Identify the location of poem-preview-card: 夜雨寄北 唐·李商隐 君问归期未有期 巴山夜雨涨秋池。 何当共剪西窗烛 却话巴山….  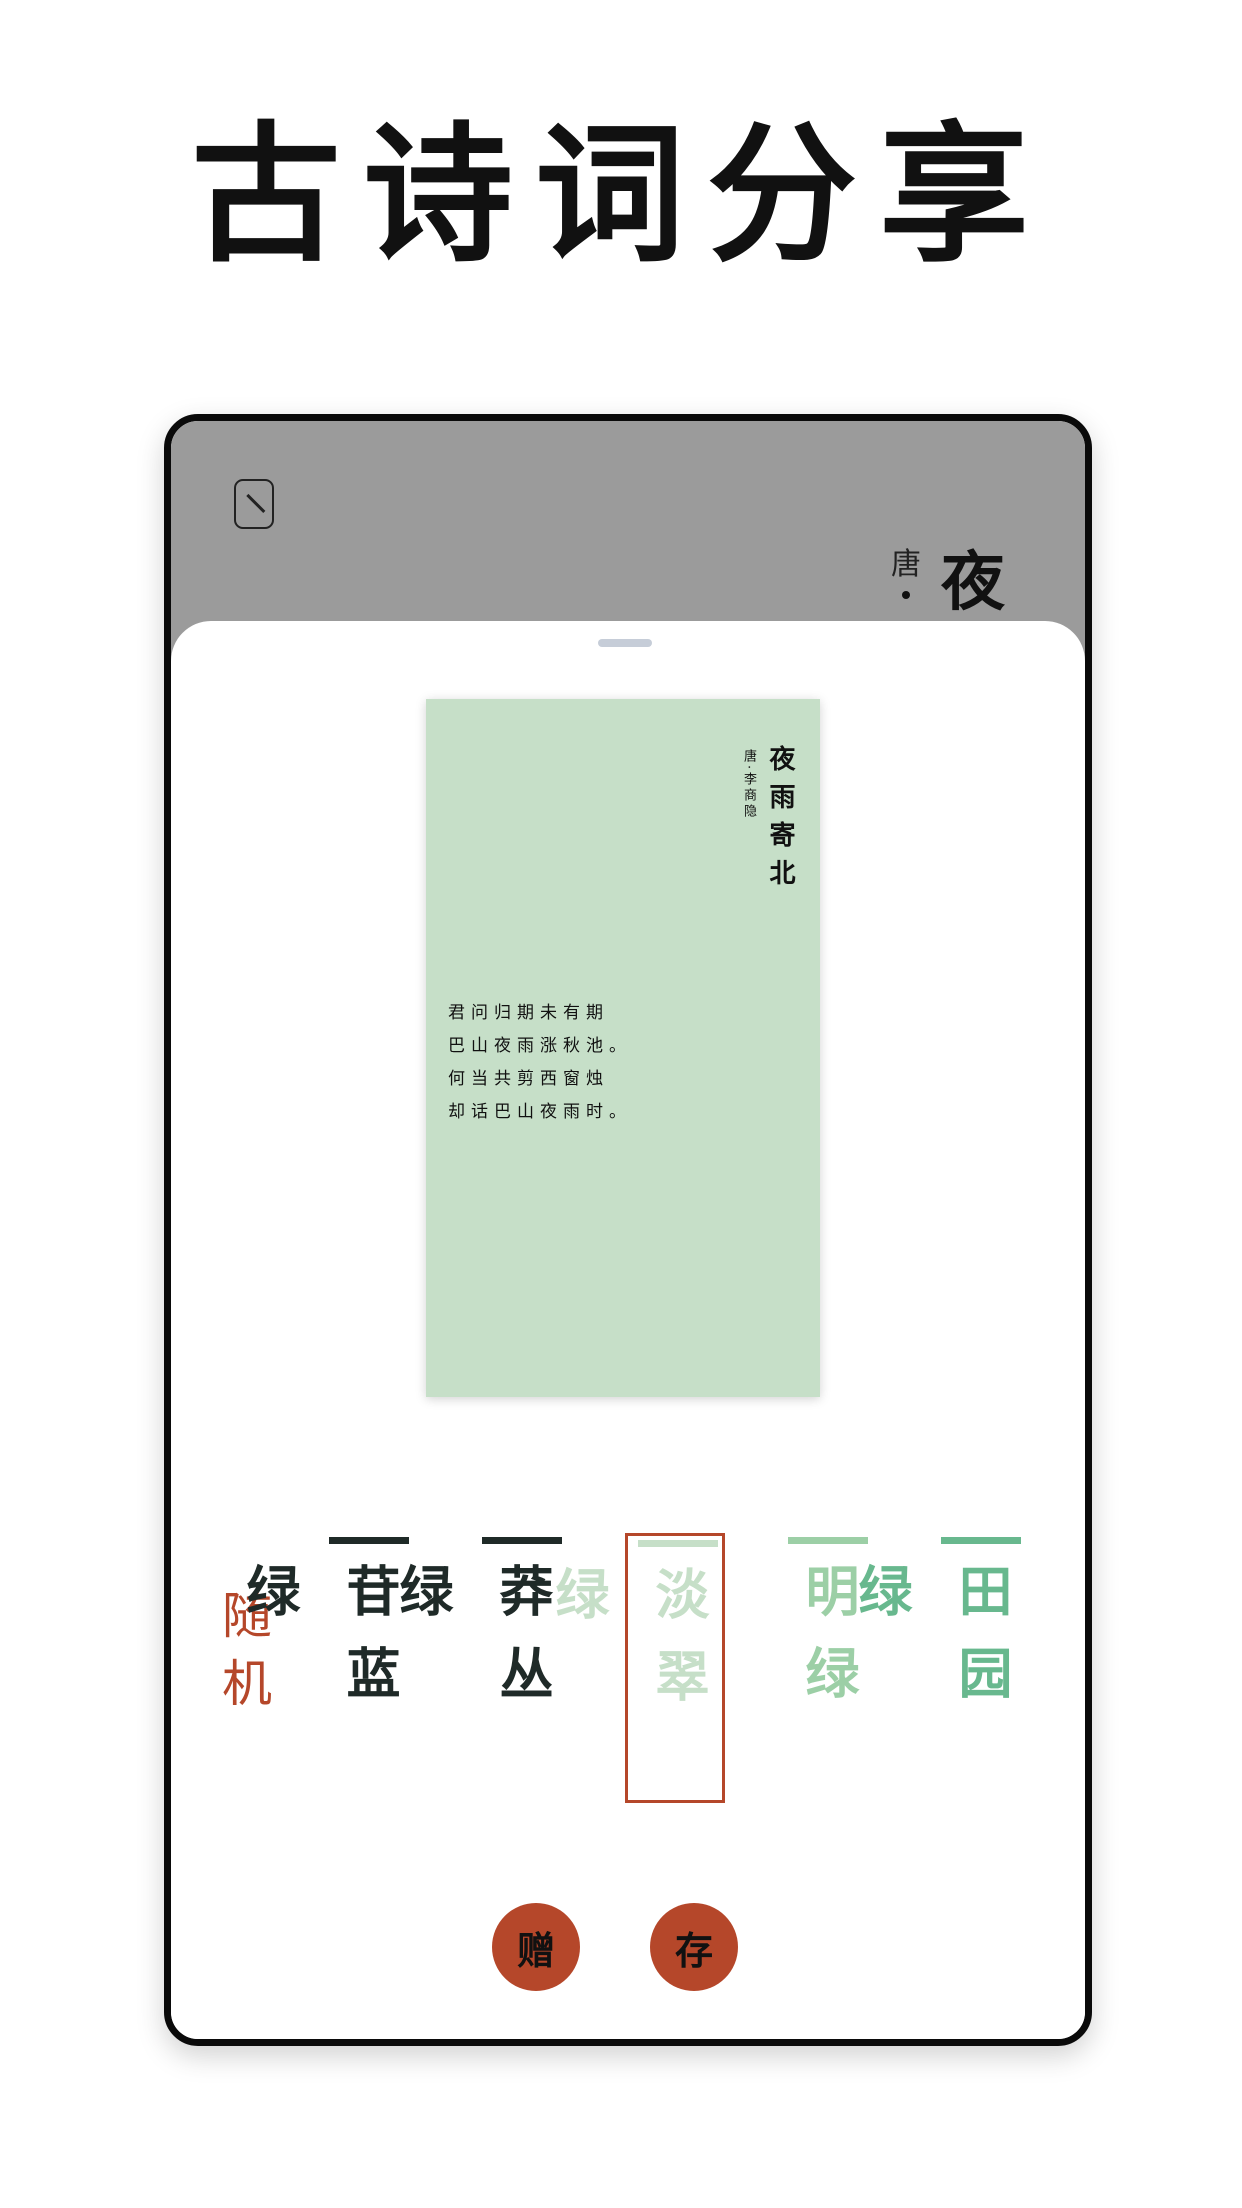
(623, 1048).